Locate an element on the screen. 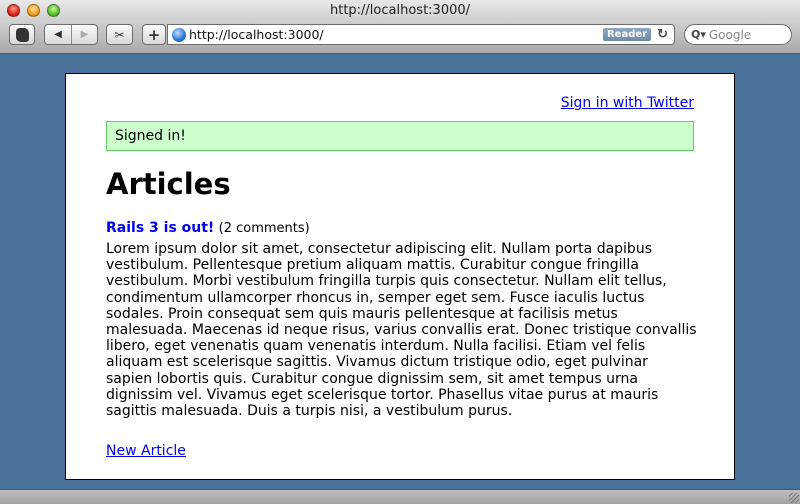 The image size is (800, 504). clip-button: ✂ is located at coordinates (119, 34).